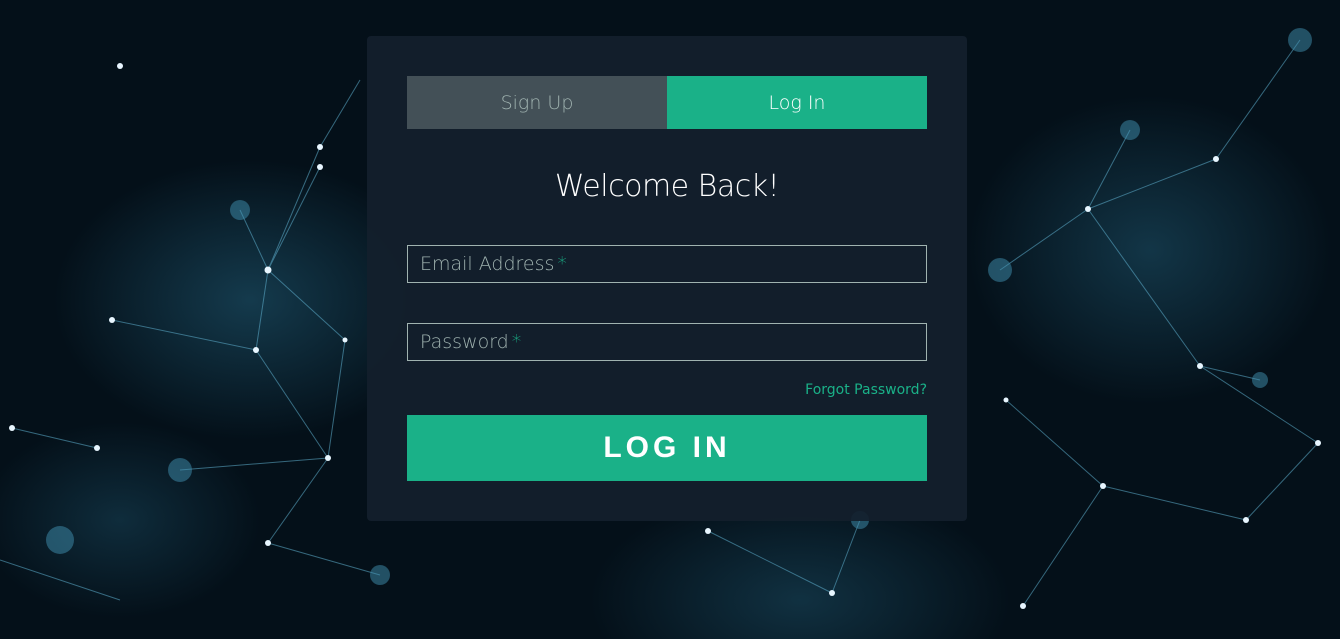 The image size is (1340, 639). I want to click on log-in-button: LOG IN, so click(667, 448).